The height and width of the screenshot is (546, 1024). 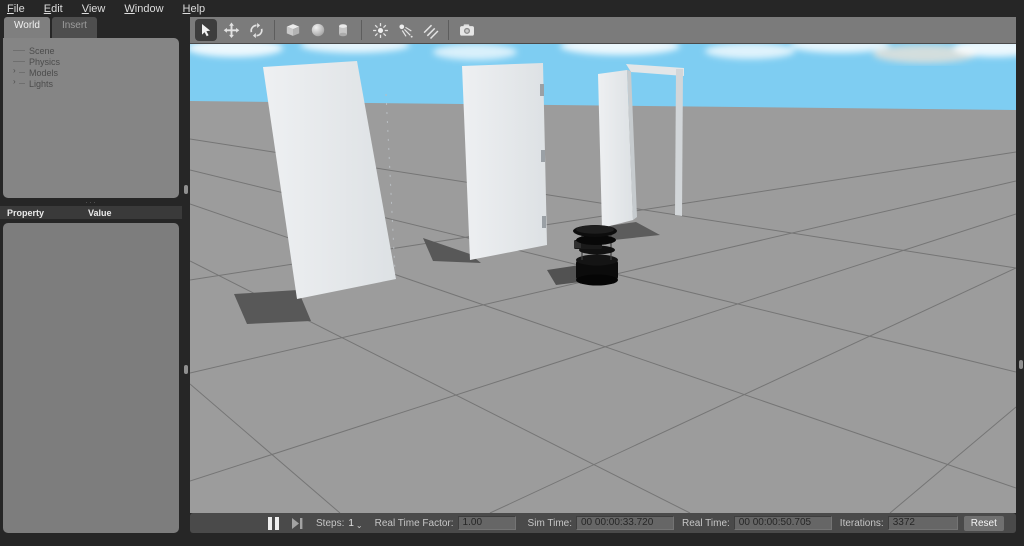 What do you see at coordinates (91, 50) in the screenshot?
I see `tree-item-scene: Scene` at bounding box center [91, 50].